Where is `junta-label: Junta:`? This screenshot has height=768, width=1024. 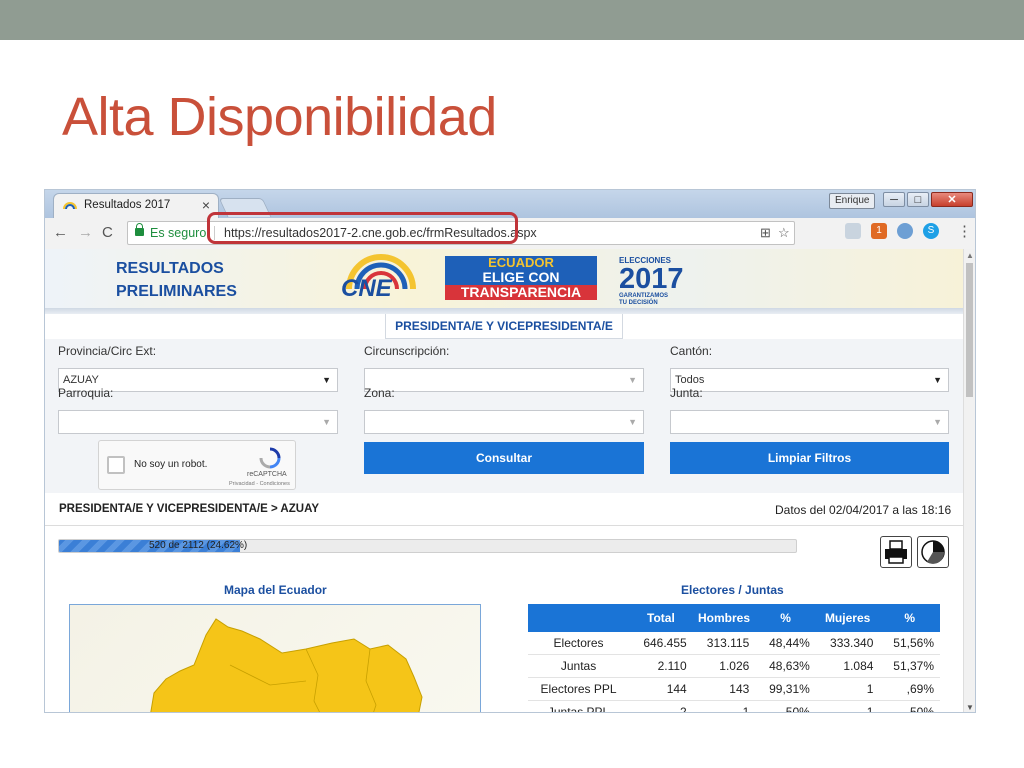
junta-label: Junta: is located at coordinates (686, 393).